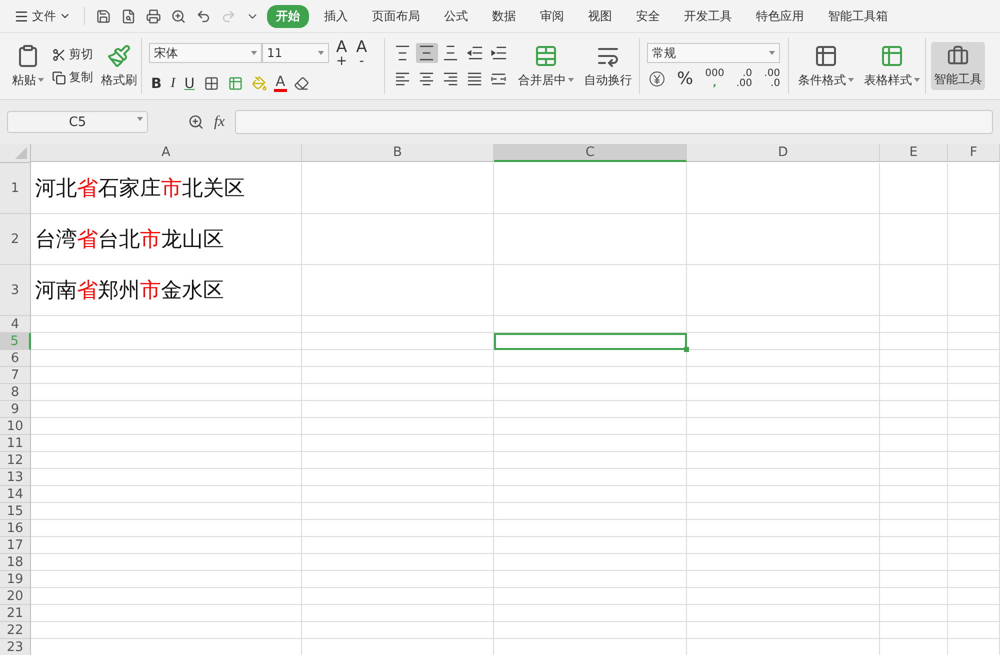  What do you see at coordinates (156, 83) in the screenshot?
I see `bold-button: B` at bounding box center [156, 83].